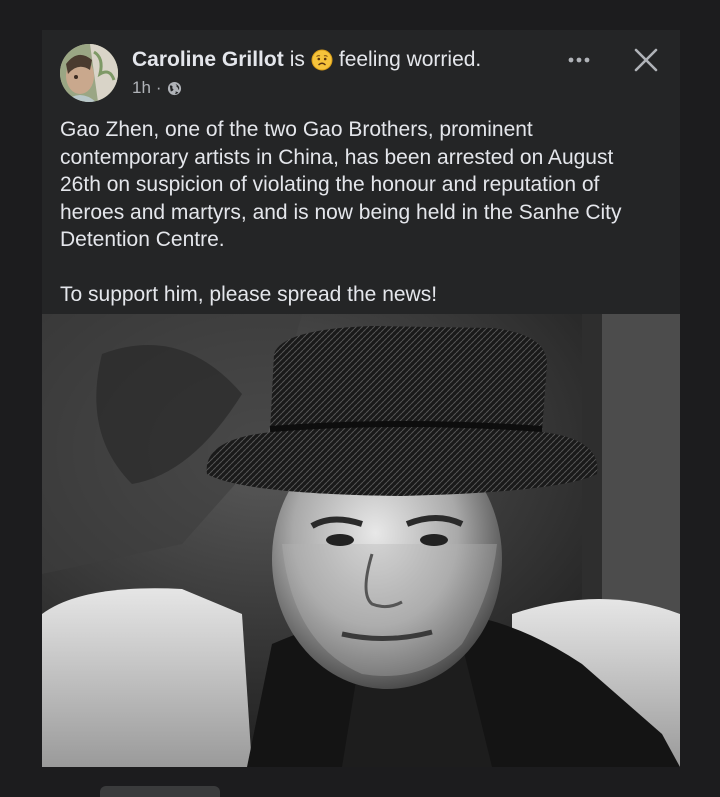 The width and height of the screenshot is (720, 797). Describe the element at coordinates (297, 59) in the screenshot. I see `is-text: is` at that location.